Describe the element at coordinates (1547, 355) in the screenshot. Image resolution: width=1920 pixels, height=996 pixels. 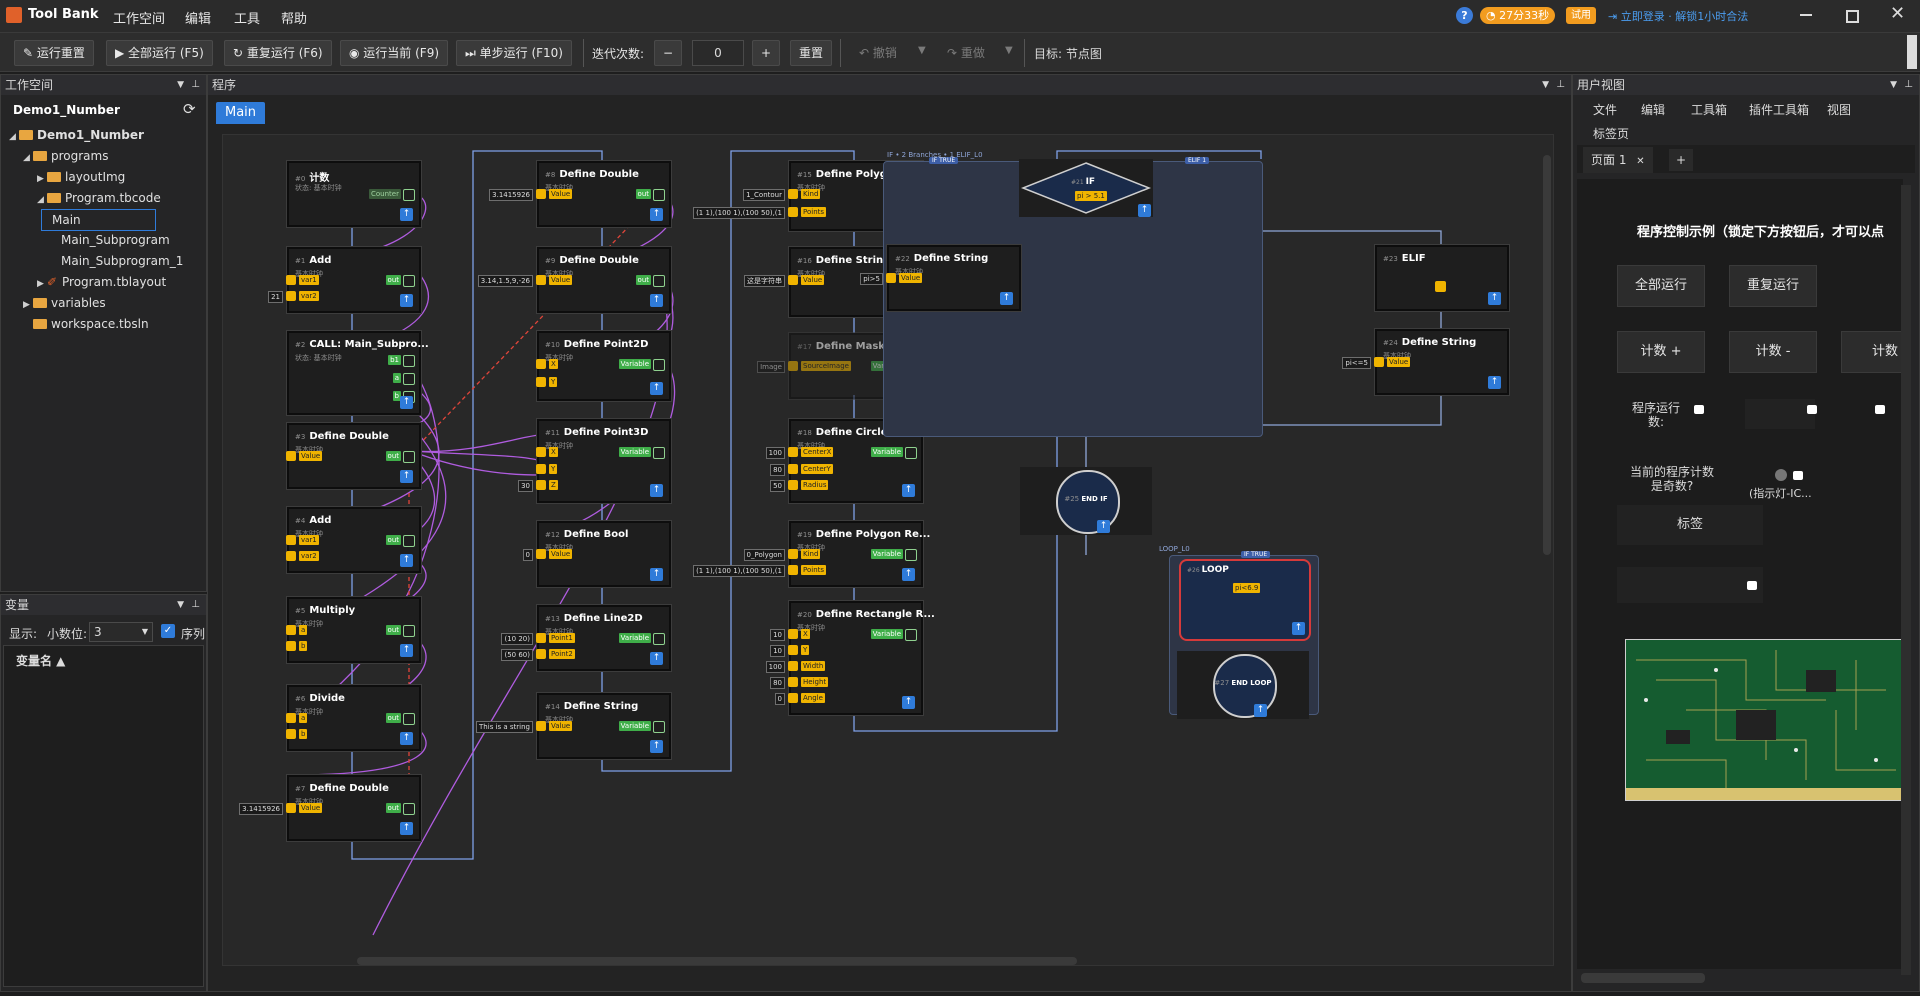
I see `graph-vertical-scrollbar` at that location.